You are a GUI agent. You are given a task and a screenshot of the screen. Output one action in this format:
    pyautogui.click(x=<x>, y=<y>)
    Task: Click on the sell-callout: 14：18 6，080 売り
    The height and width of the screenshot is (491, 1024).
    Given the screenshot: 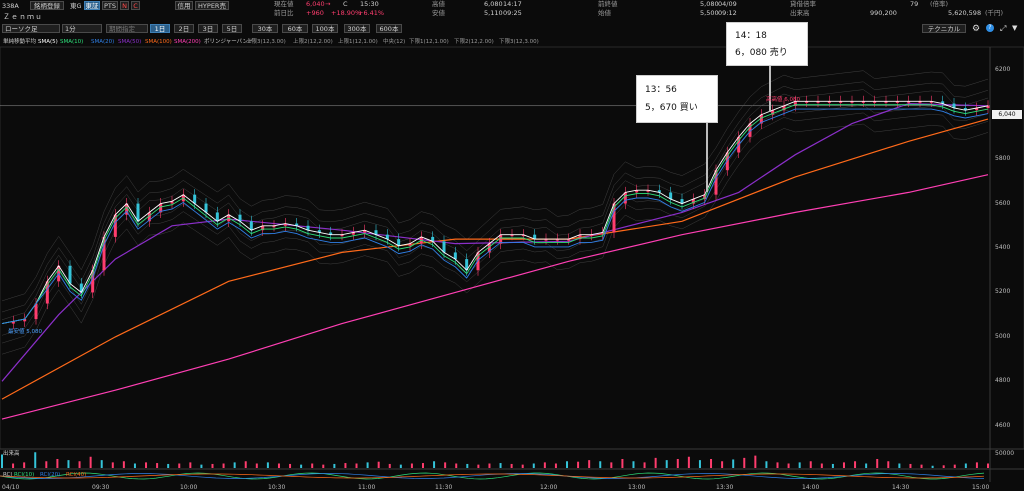 What is the action you would take?
    pyautogui.click(x=767, y=44)
    